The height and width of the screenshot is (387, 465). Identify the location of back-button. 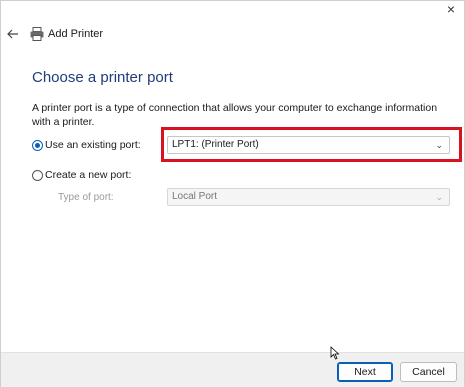
(13, 34).